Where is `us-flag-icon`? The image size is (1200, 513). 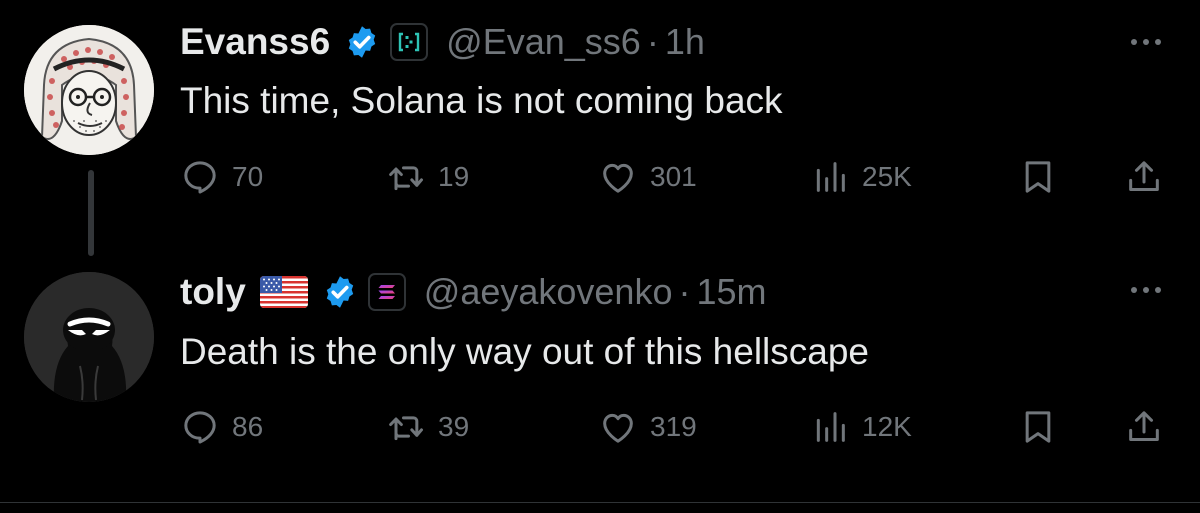
us-flag-icon is located at coordinates (283, 292).